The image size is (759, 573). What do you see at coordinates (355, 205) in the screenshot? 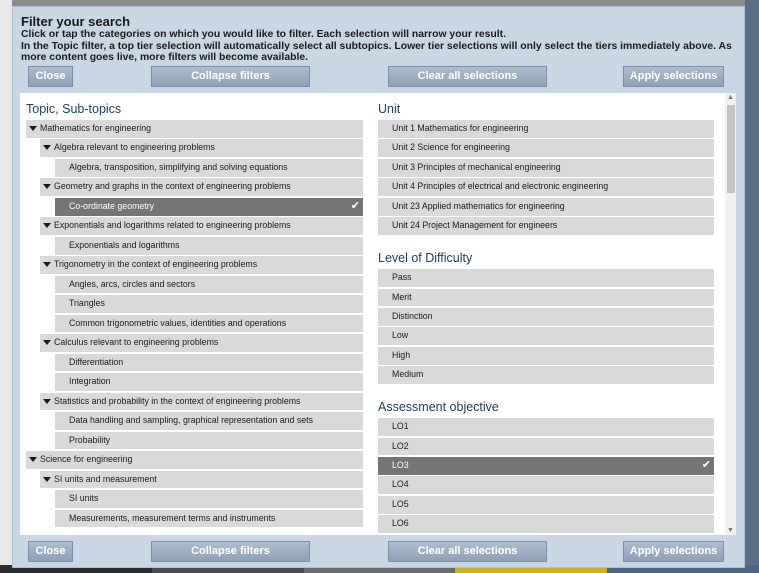
I see `checkmark-icon: ✔` at bounding box center [355, 205].